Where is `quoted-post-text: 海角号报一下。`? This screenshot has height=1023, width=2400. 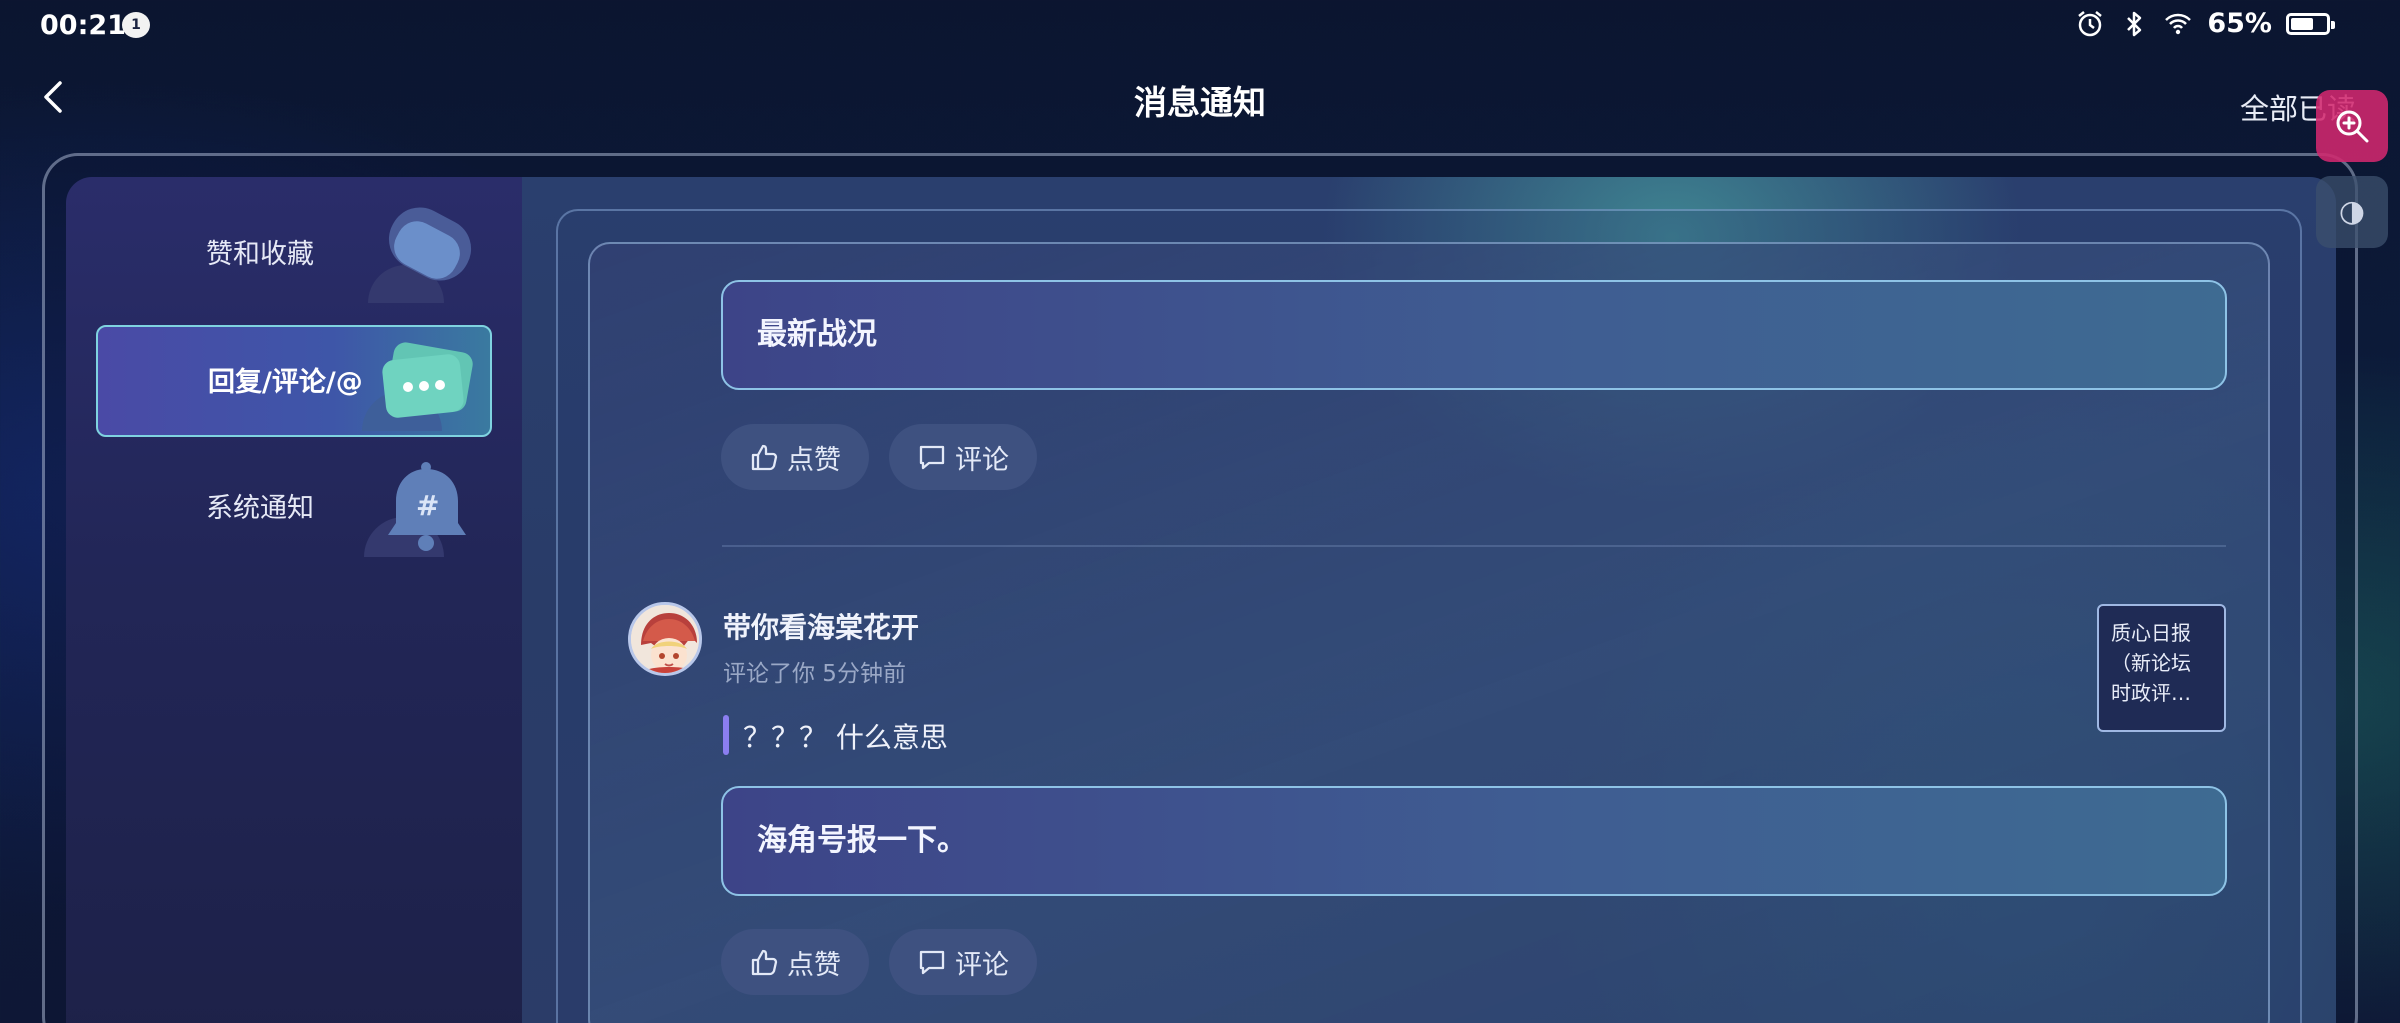 quoted-post-text: 海角号报一下。 is located at coordinates (862, 840).